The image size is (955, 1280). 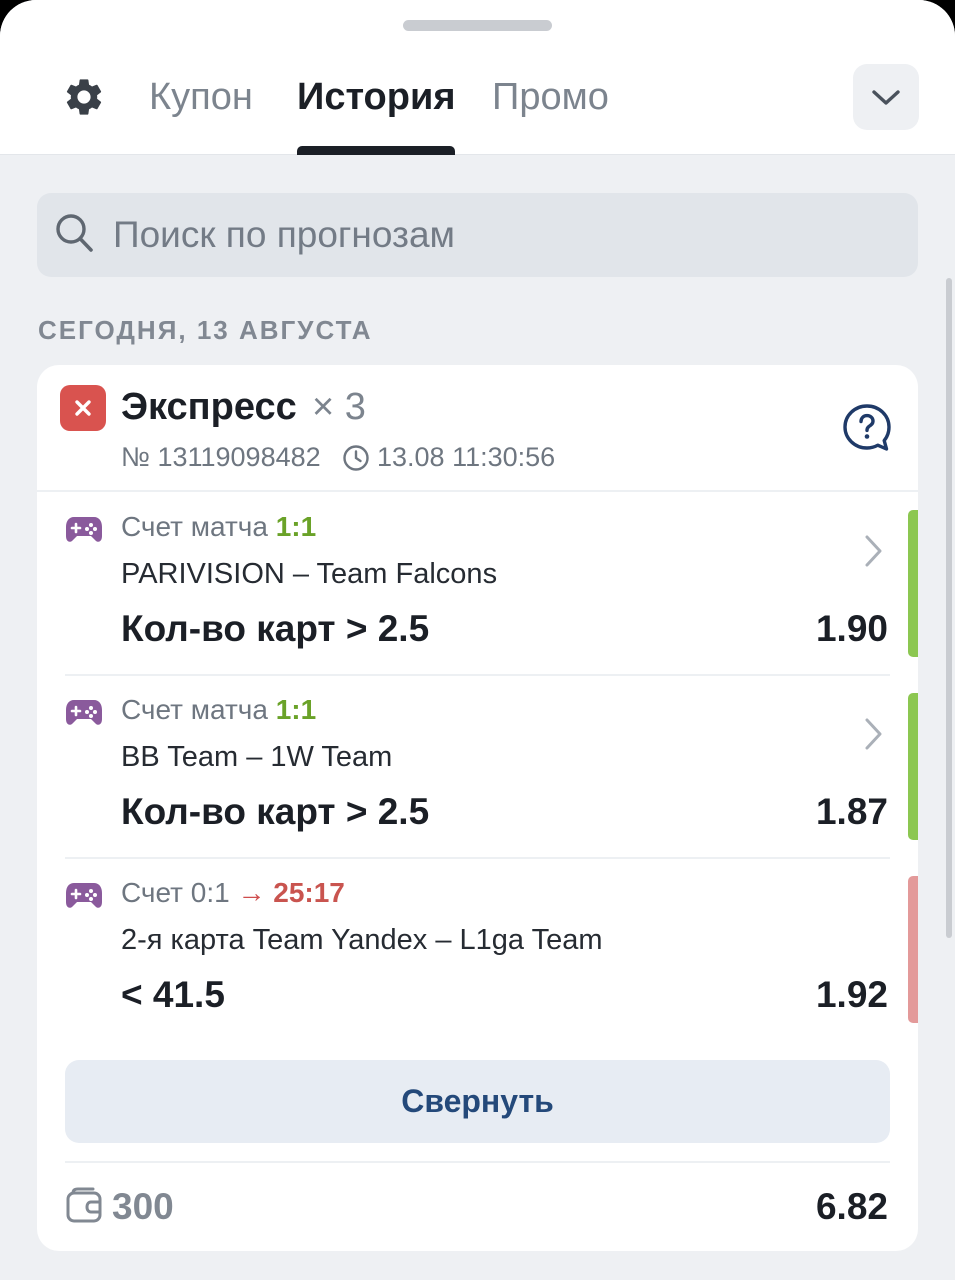 I want to click on tab-history: История, so click(x=376, y=97).